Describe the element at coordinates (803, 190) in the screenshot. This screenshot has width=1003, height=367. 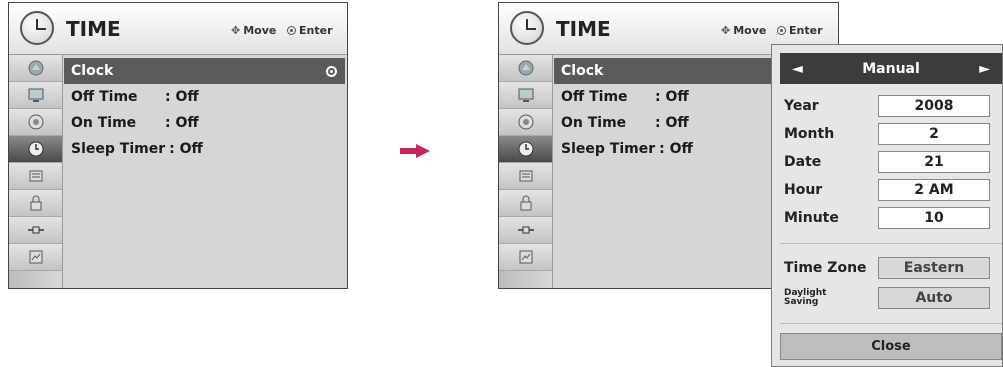
I see `hour-label: Hour` at that location.